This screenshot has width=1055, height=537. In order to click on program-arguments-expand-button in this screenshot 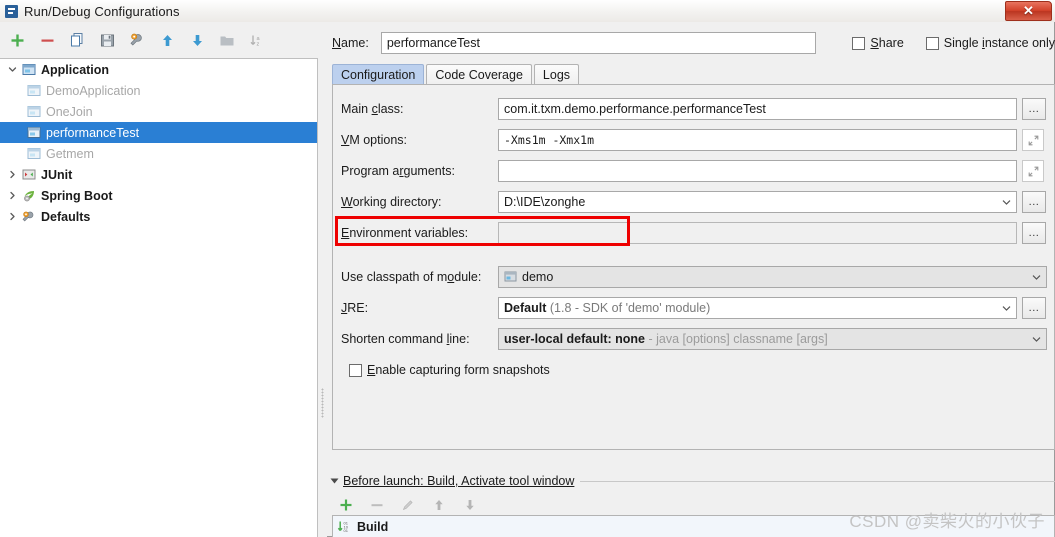, I will do `click(1033, 171)`.